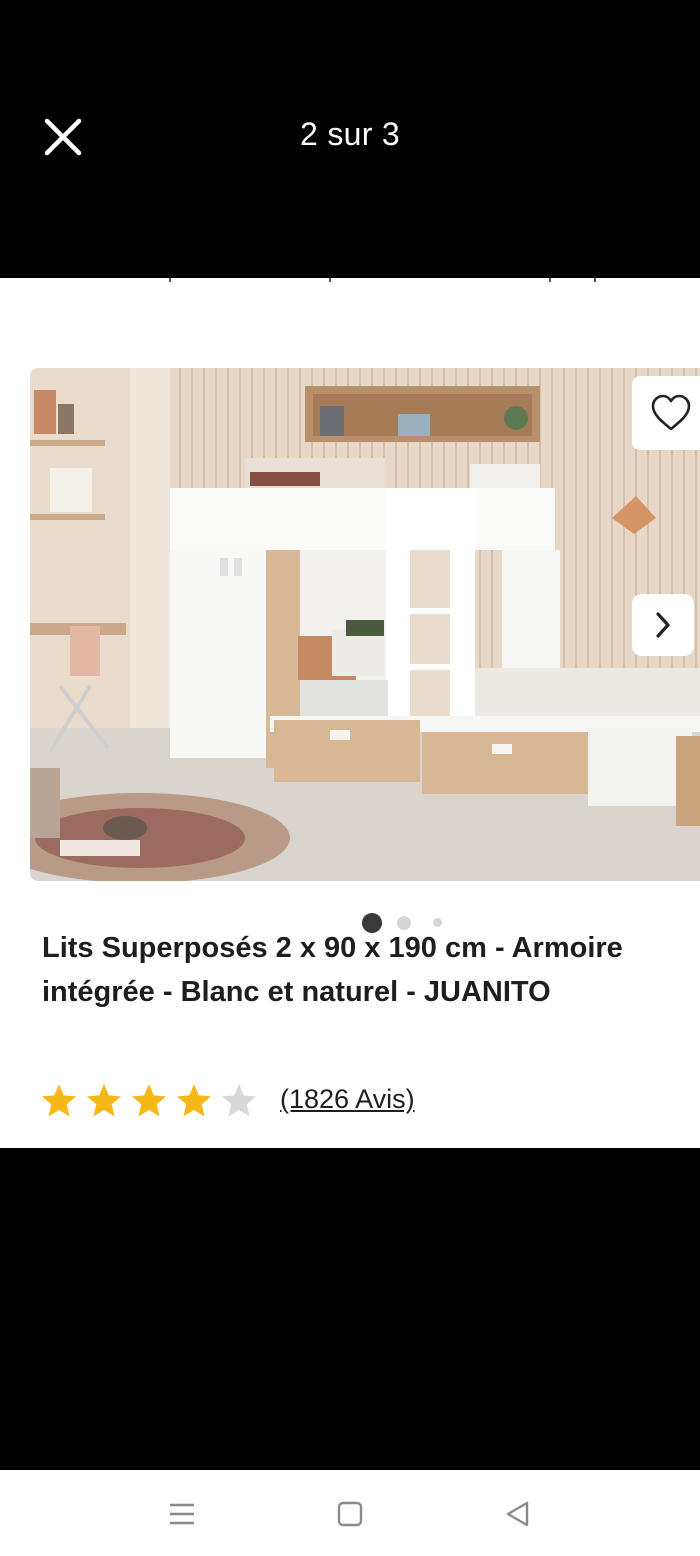  Describe the element at coordinates (518, 1514) in the screenshot. I see `back-triangle-icon` at that location.